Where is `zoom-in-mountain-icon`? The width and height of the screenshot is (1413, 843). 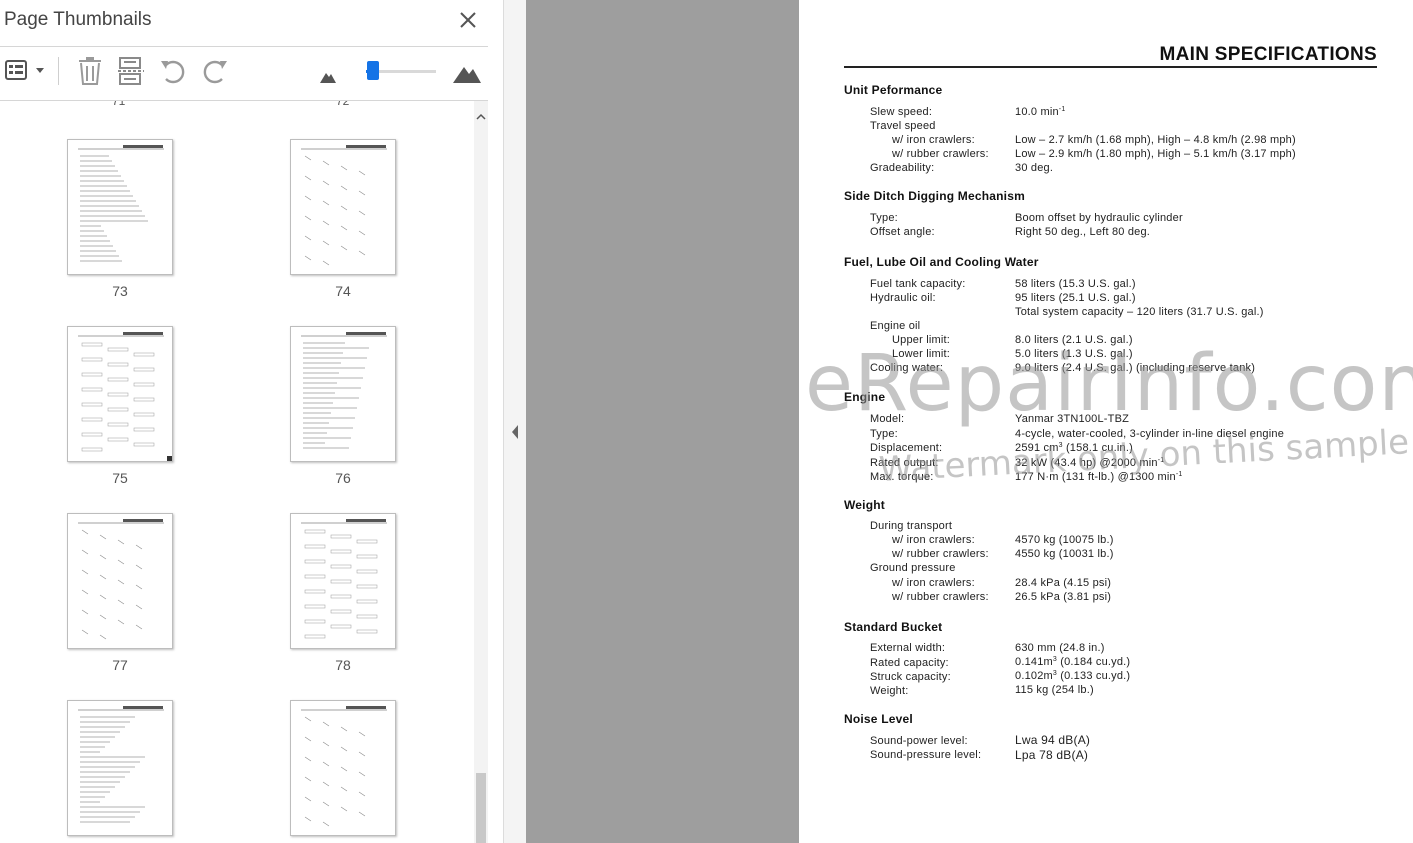
zoom-in-mountain-icon is located at coordinates (467, 71).